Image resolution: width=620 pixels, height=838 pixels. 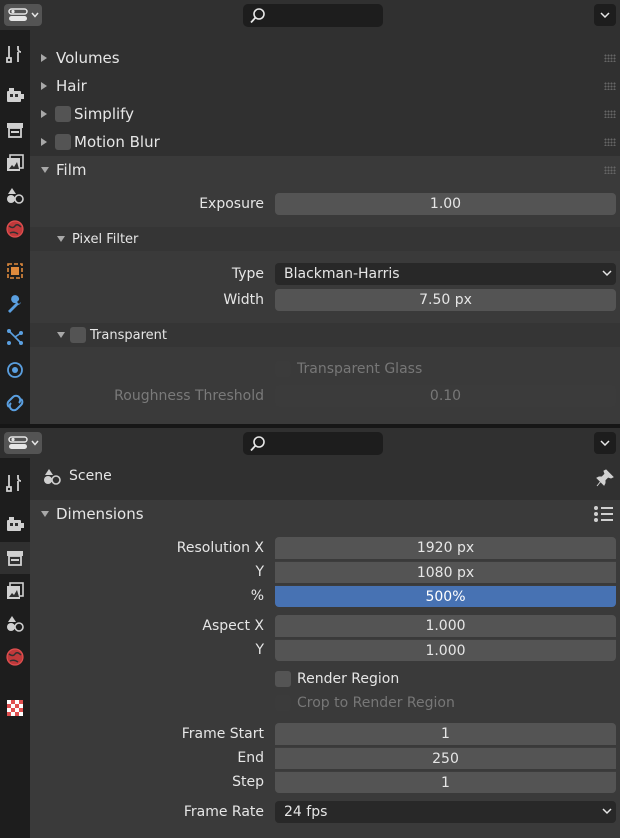 I want to click on pin-icon, so click(x=605, y=478).